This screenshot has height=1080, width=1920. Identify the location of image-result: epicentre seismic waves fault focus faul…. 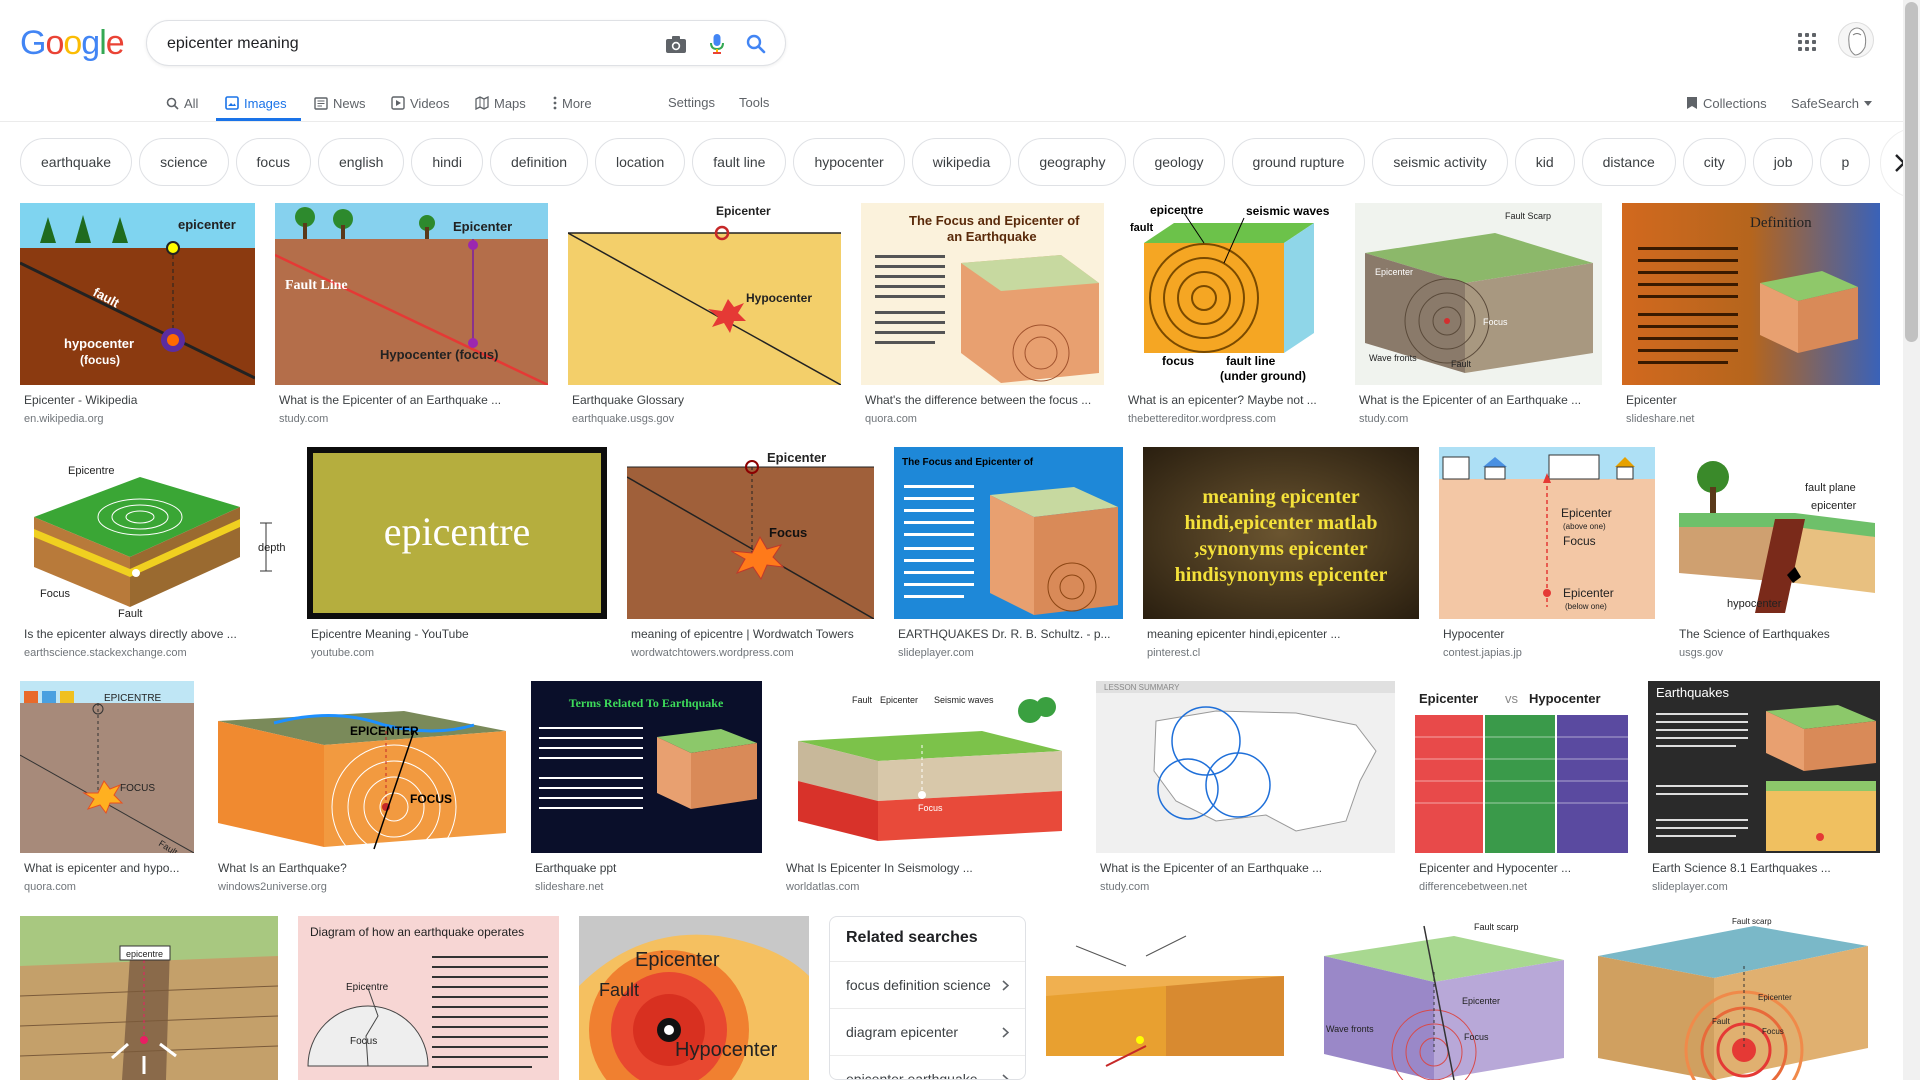
(1229, 315).